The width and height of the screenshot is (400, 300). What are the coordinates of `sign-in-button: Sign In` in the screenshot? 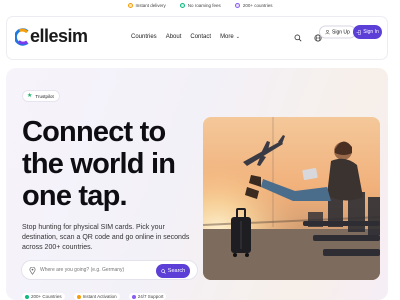 It's located at (367, 32).